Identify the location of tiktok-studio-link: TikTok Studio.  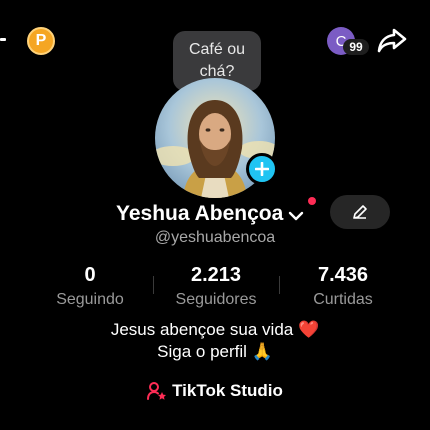
(215, 391).